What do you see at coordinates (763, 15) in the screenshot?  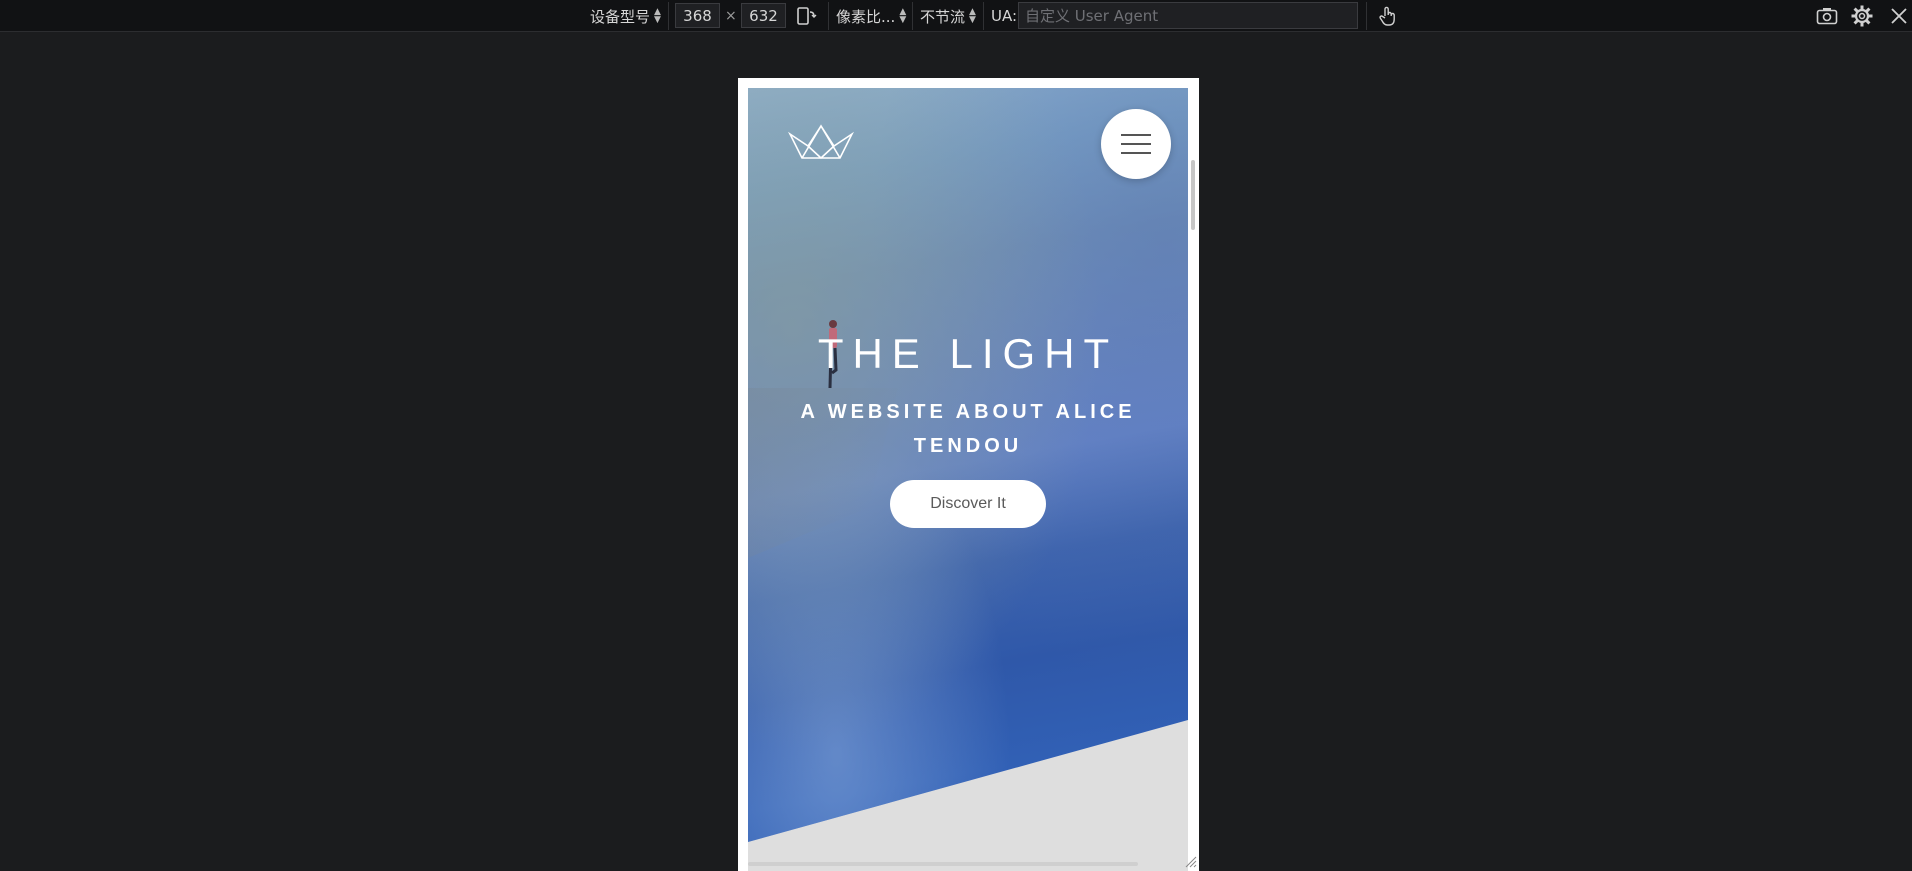 I see `height-input: 632` at bounding box center [763, 15].